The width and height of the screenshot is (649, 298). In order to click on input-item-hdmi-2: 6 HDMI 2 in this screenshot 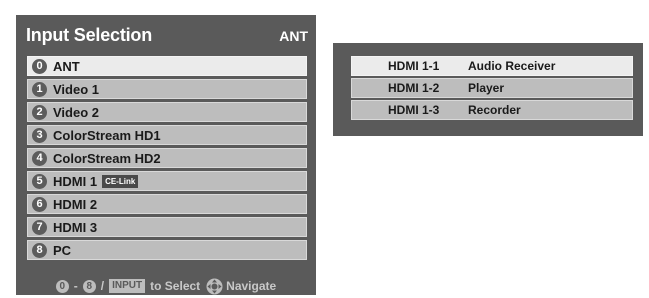, I will do `click(167, 204)`.